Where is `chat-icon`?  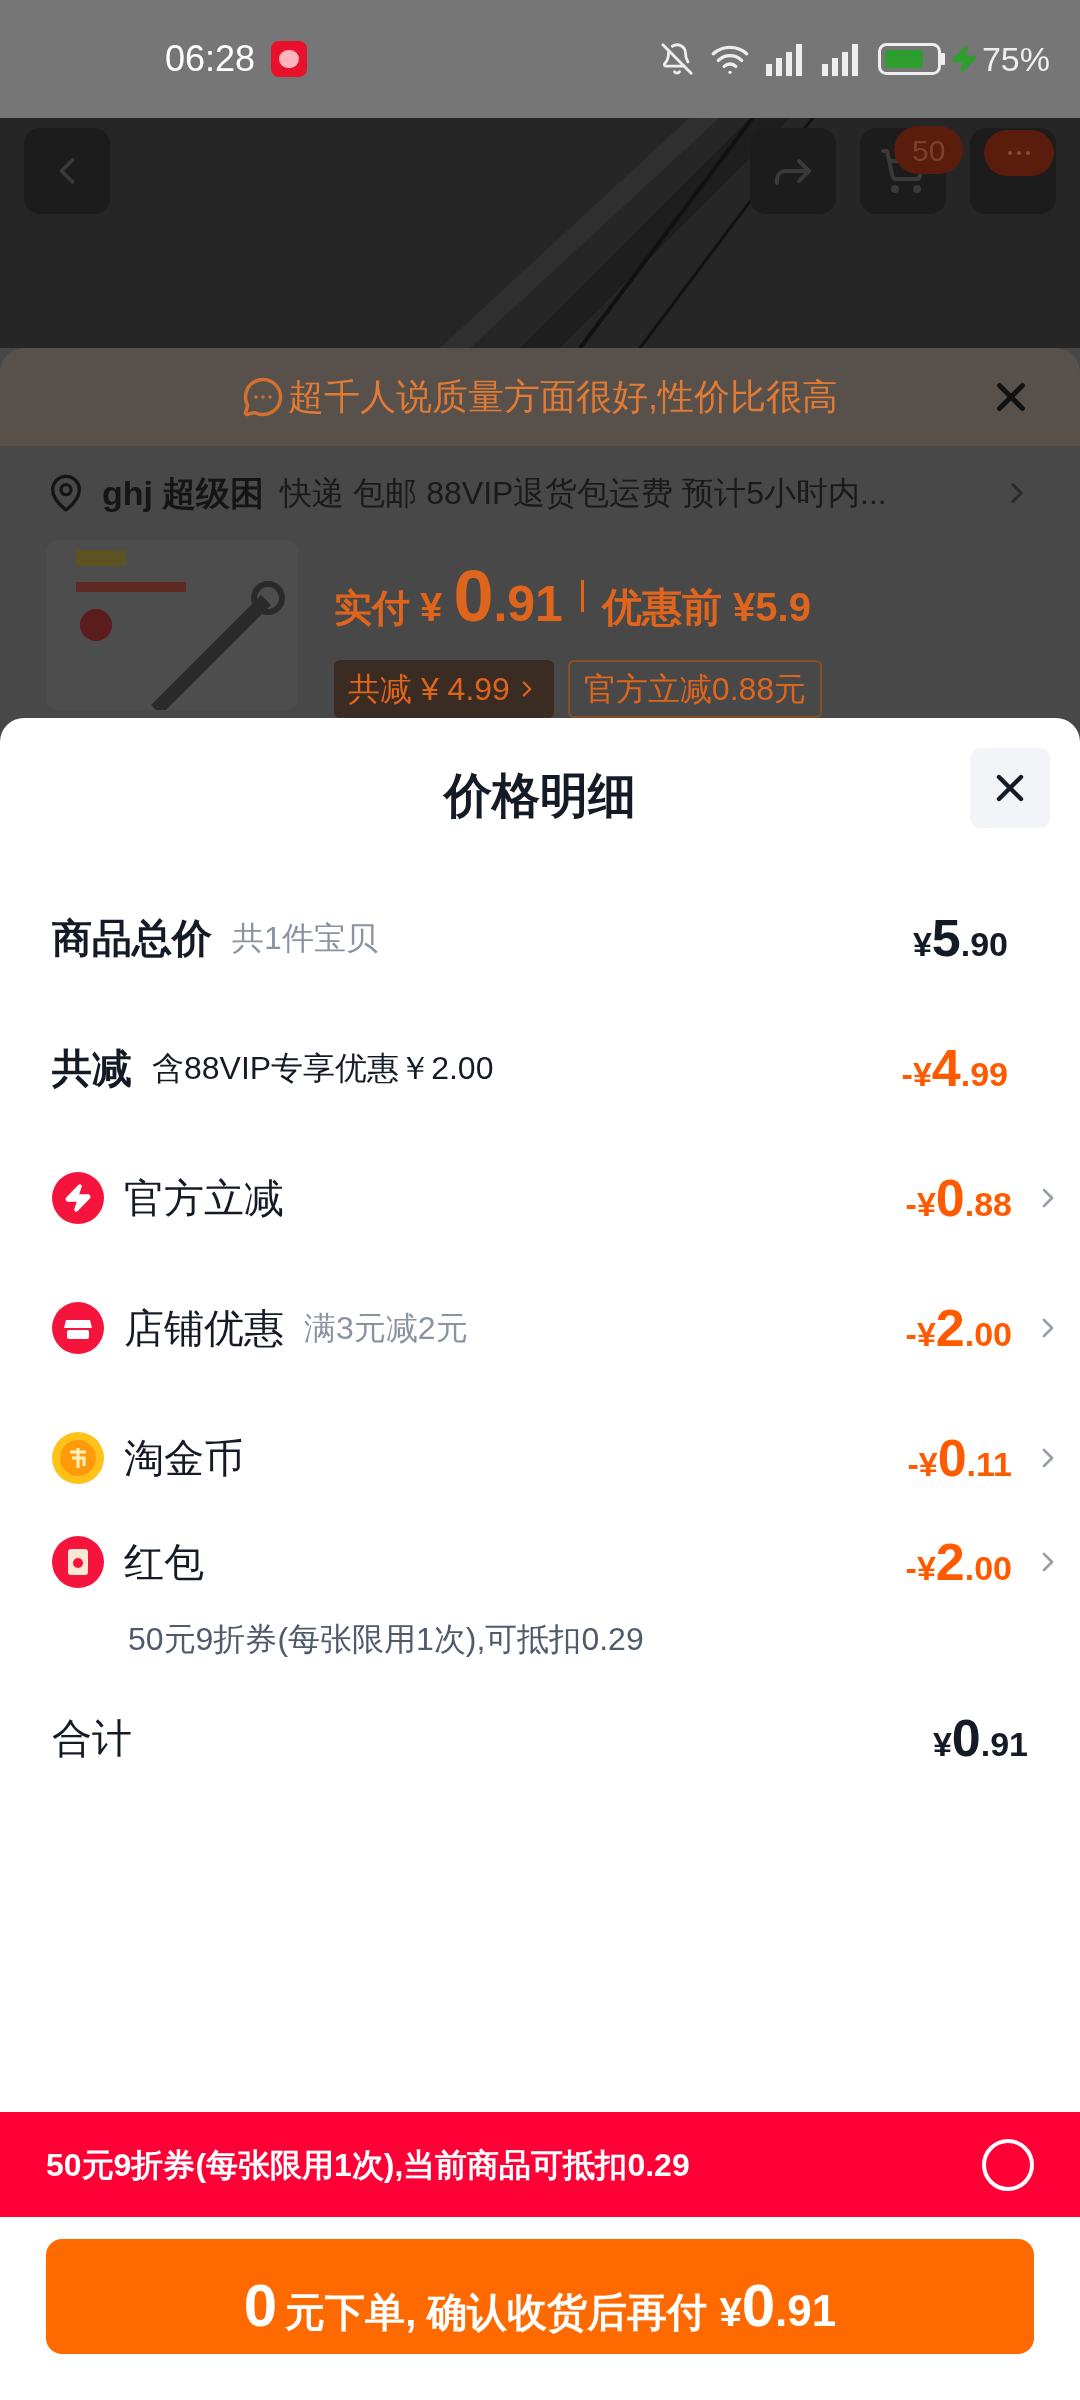
chat-icon is located at coordinates (263, 397).